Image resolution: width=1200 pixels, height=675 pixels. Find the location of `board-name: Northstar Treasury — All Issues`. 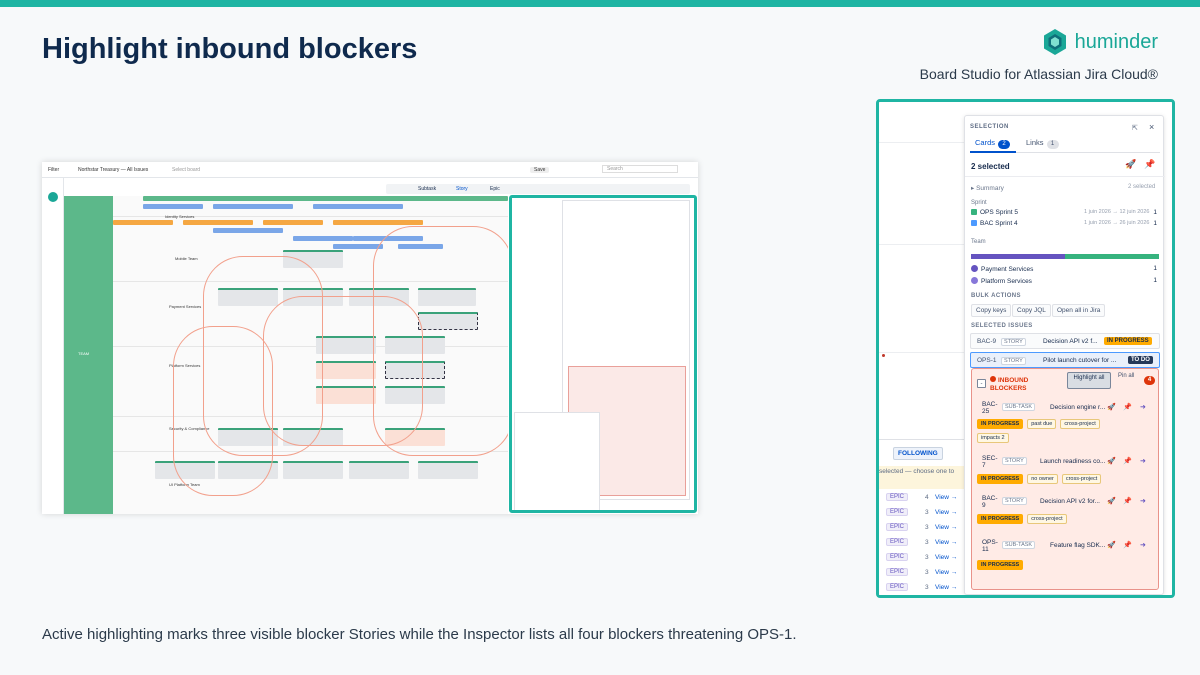

board-name: Northstar Treasury — All Issues is located at coordinates (113, 170).